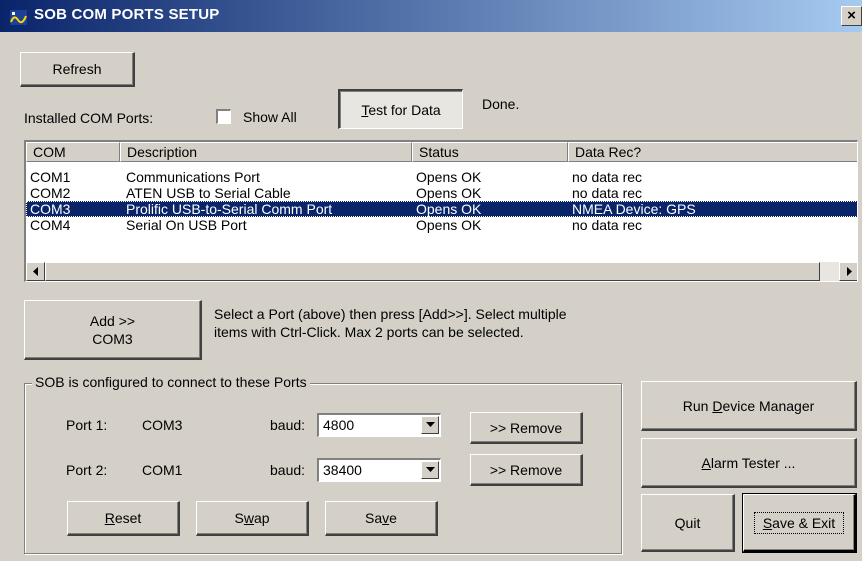  What do you see at coordinates (73, 152) in the screenshot?
I see `column-header-com: COM` at bounding box center [73, 152].